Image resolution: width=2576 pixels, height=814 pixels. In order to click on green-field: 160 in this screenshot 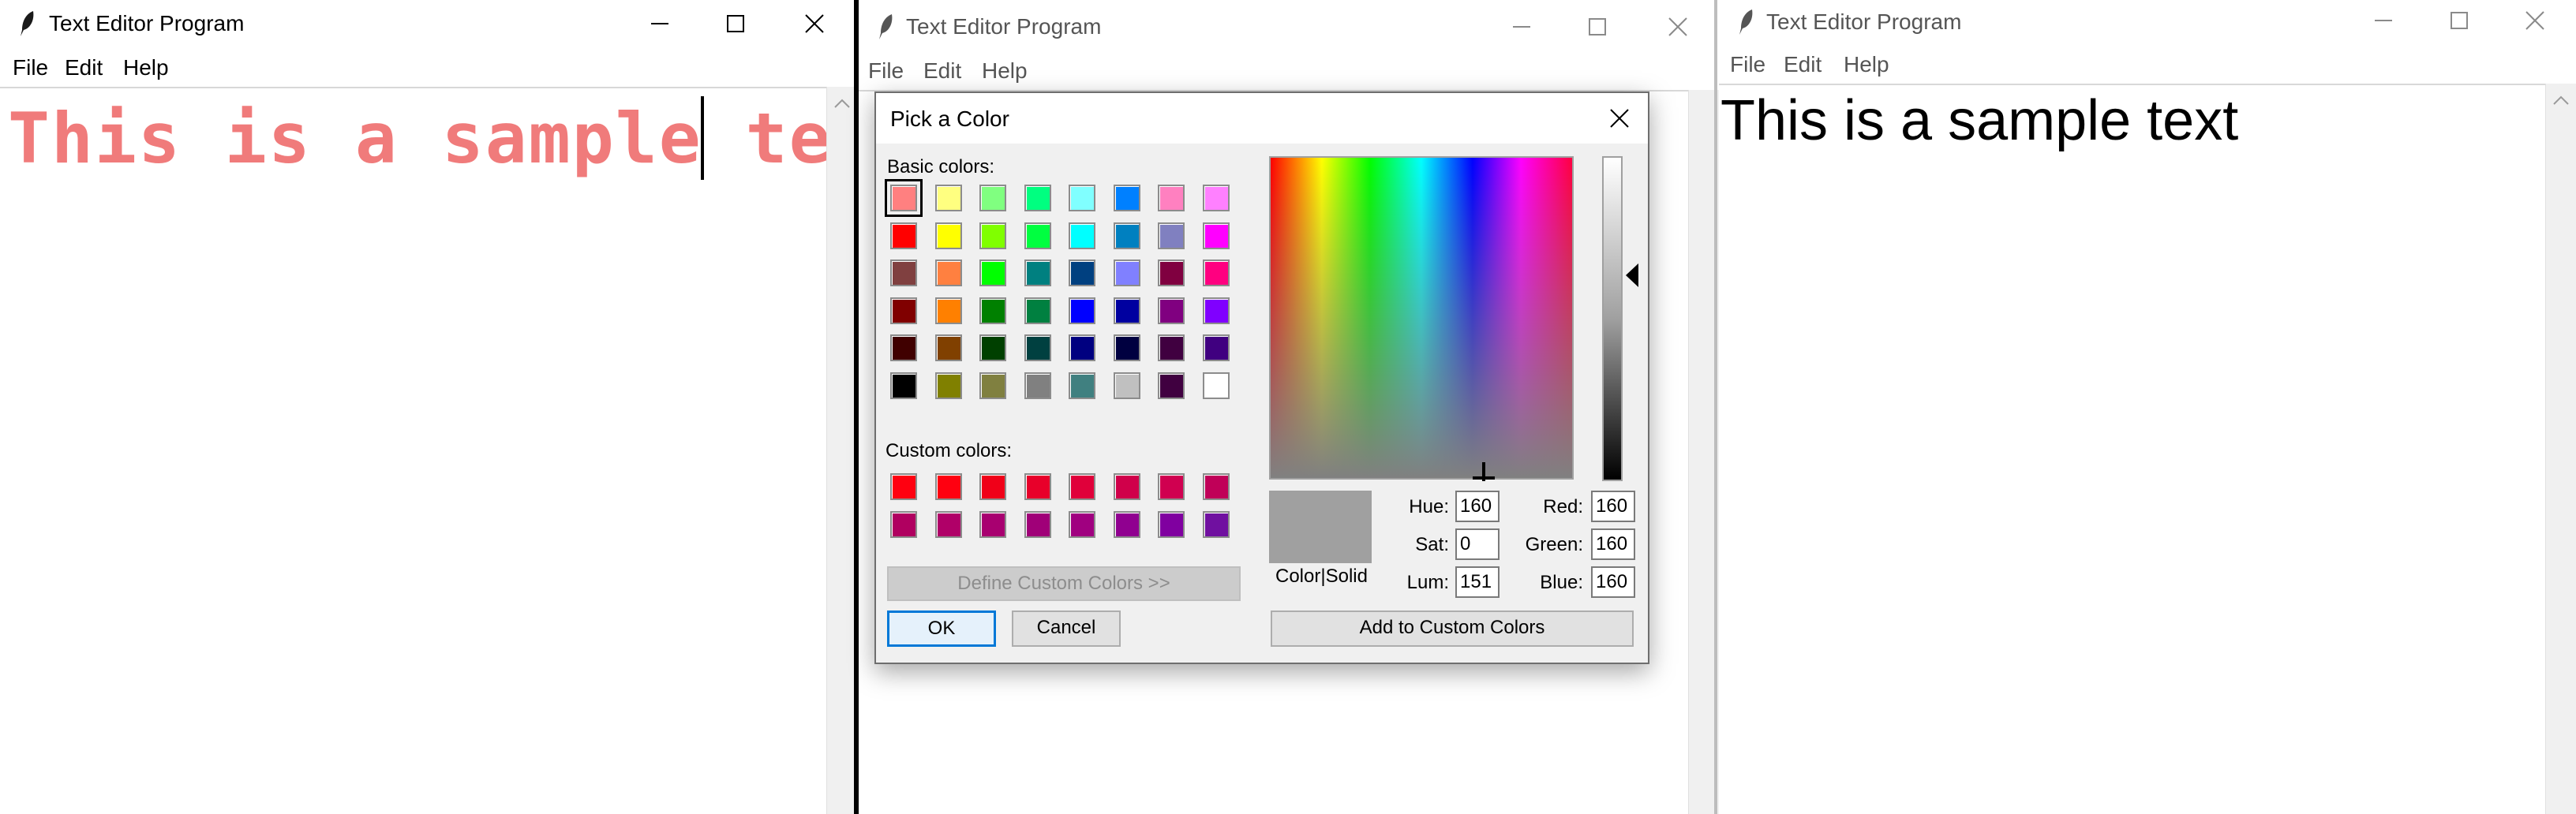, I will do `click(1613, 544)`.